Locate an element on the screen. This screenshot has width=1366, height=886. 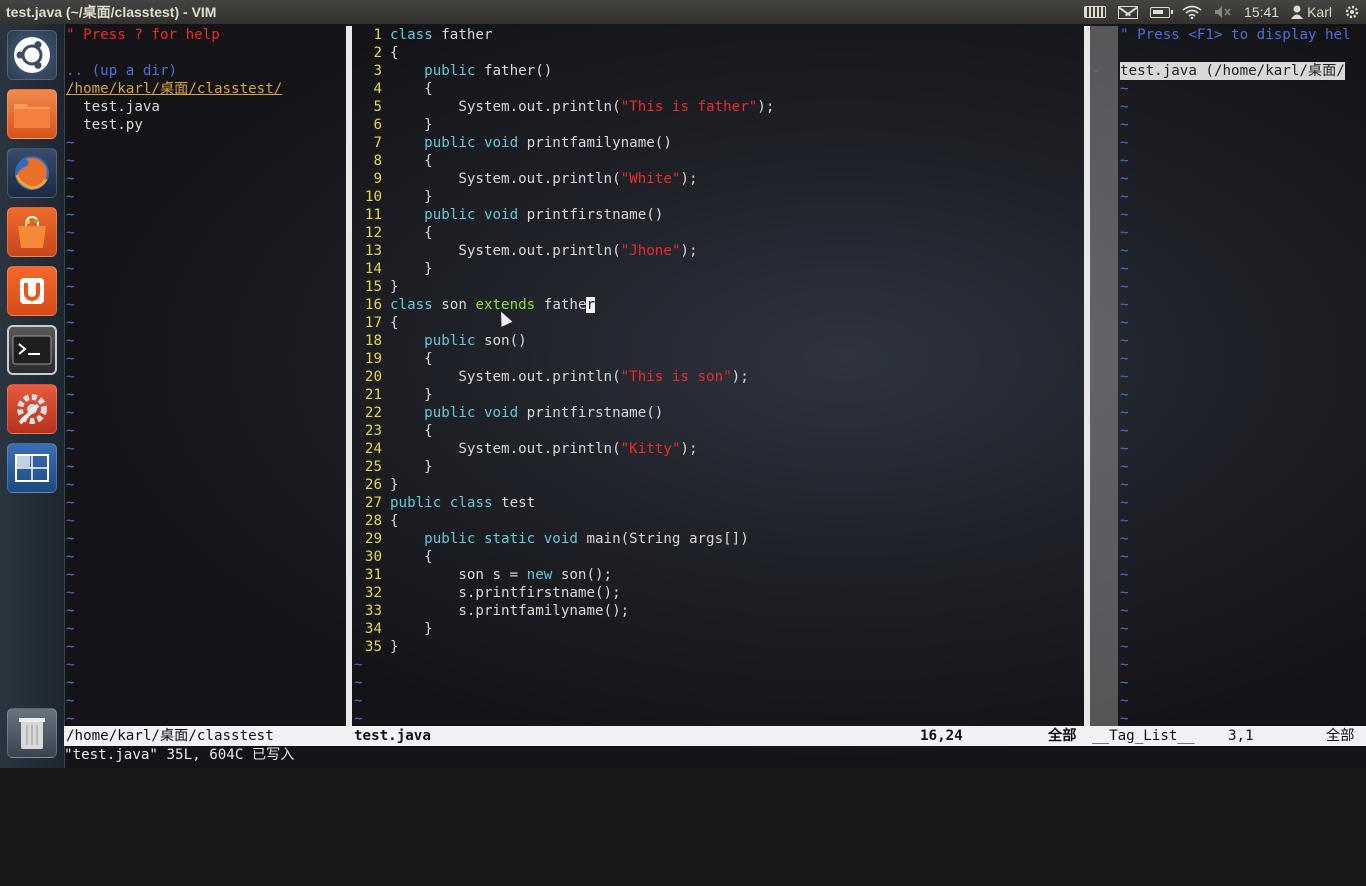
folder-icon is located at coordinates (32, 116).